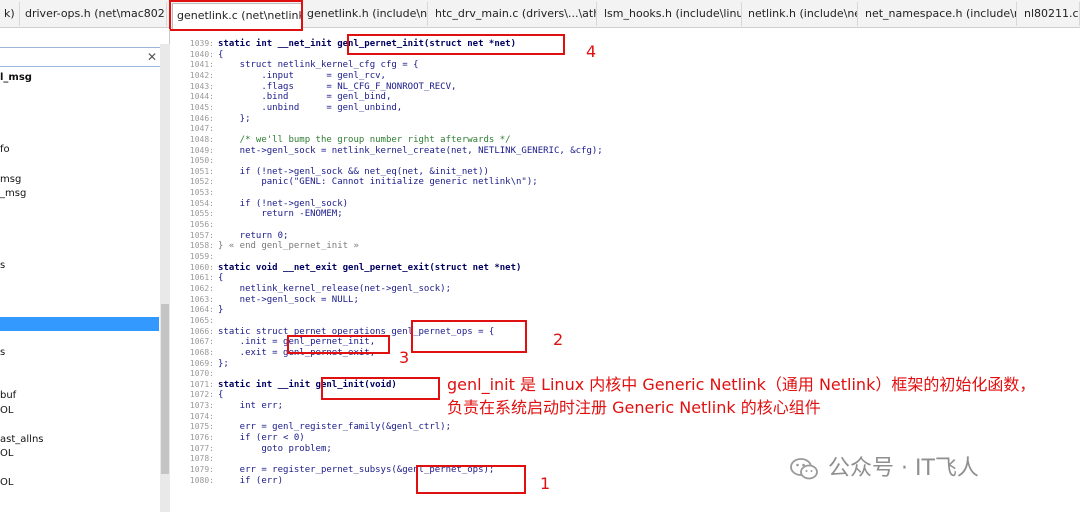  I want to click on line-number: 1051:, so click(201, 171).